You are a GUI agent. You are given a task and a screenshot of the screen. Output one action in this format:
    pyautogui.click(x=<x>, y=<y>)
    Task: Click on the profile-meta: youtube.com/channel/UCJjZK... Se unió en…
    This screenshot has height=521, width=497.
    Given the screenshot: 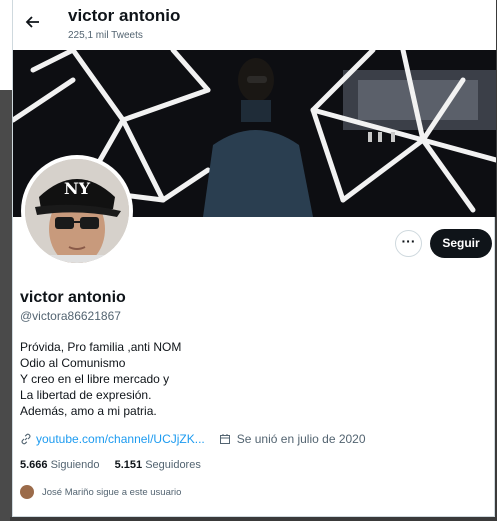 What is the action you would take?
    pyautogui.click(x=193, y=439)
    